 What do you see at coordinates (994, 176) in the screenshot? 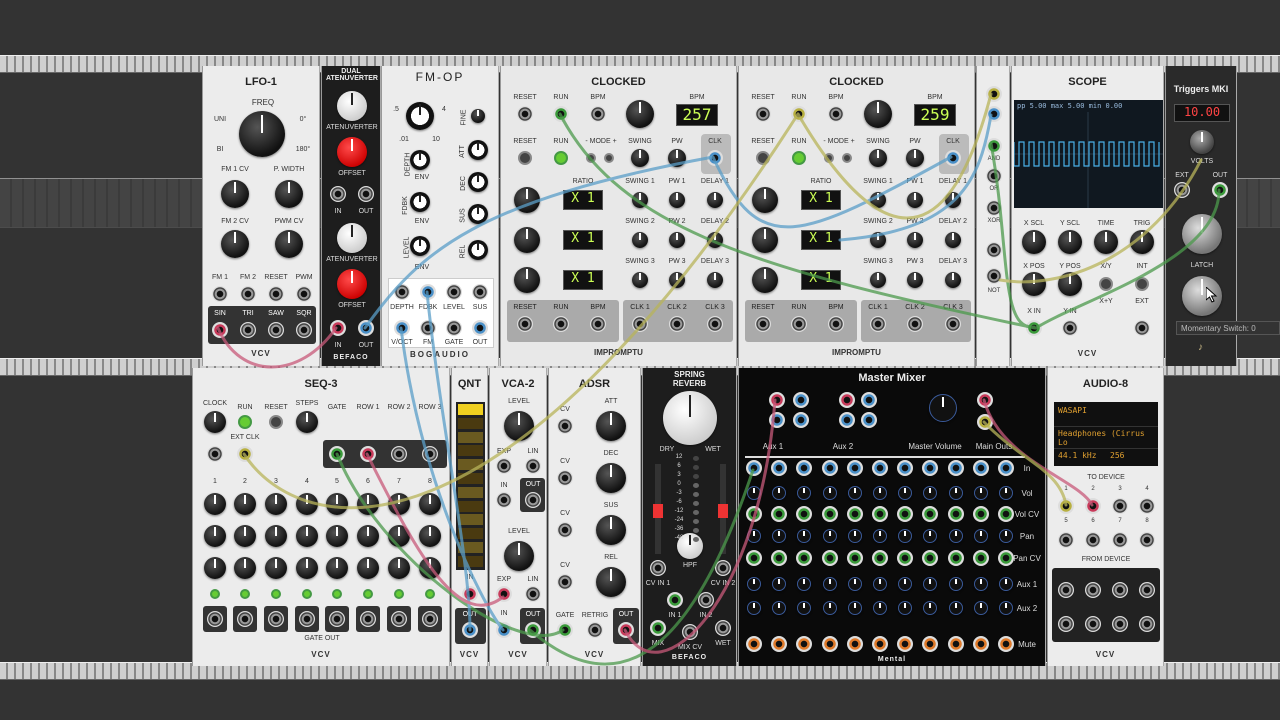
I see `or-out-jack` at bounding box center [994, 176].